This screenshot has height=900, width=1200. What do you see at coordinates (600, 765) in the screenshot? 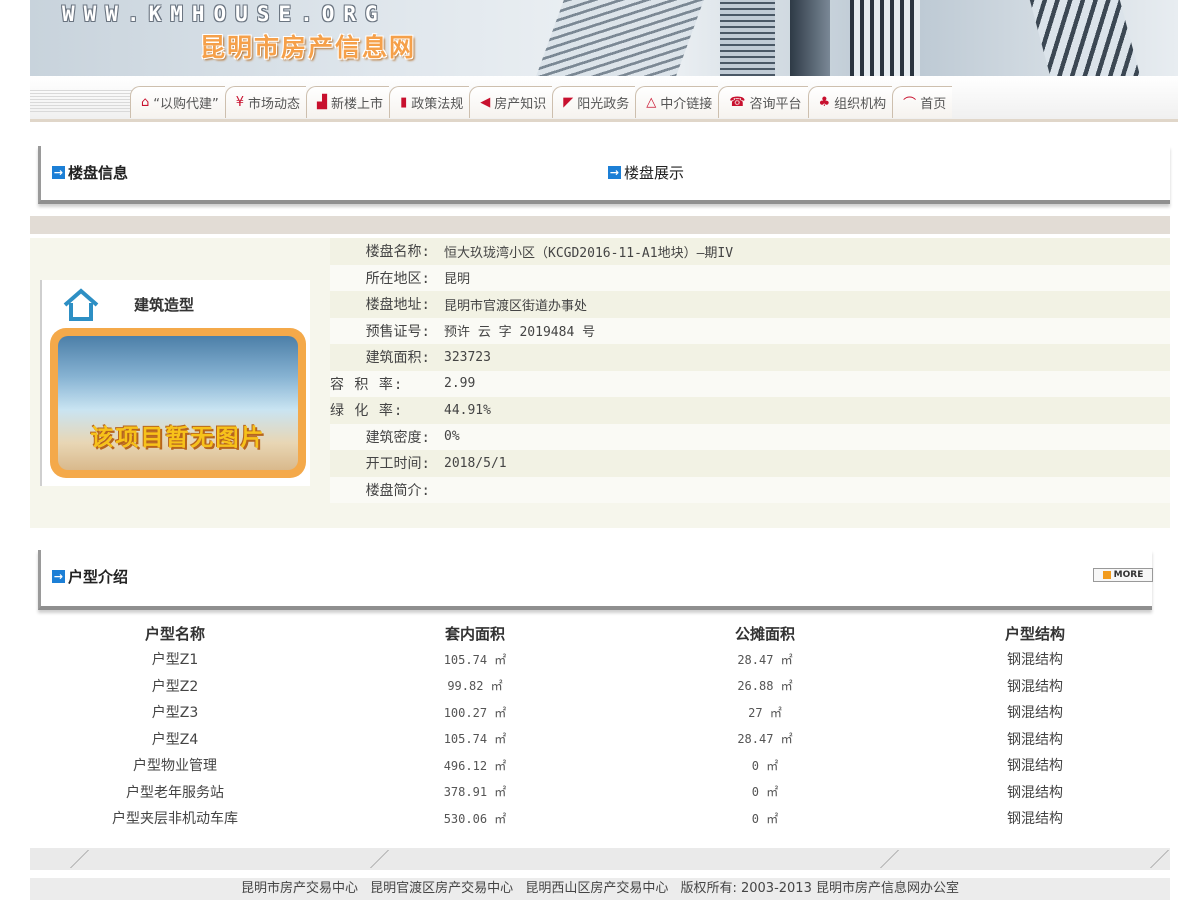
I see `table-row: 户型物业管理 496.12 ㎡ 0 ㎡ 钢混结构` at bounding box center [600, 765].